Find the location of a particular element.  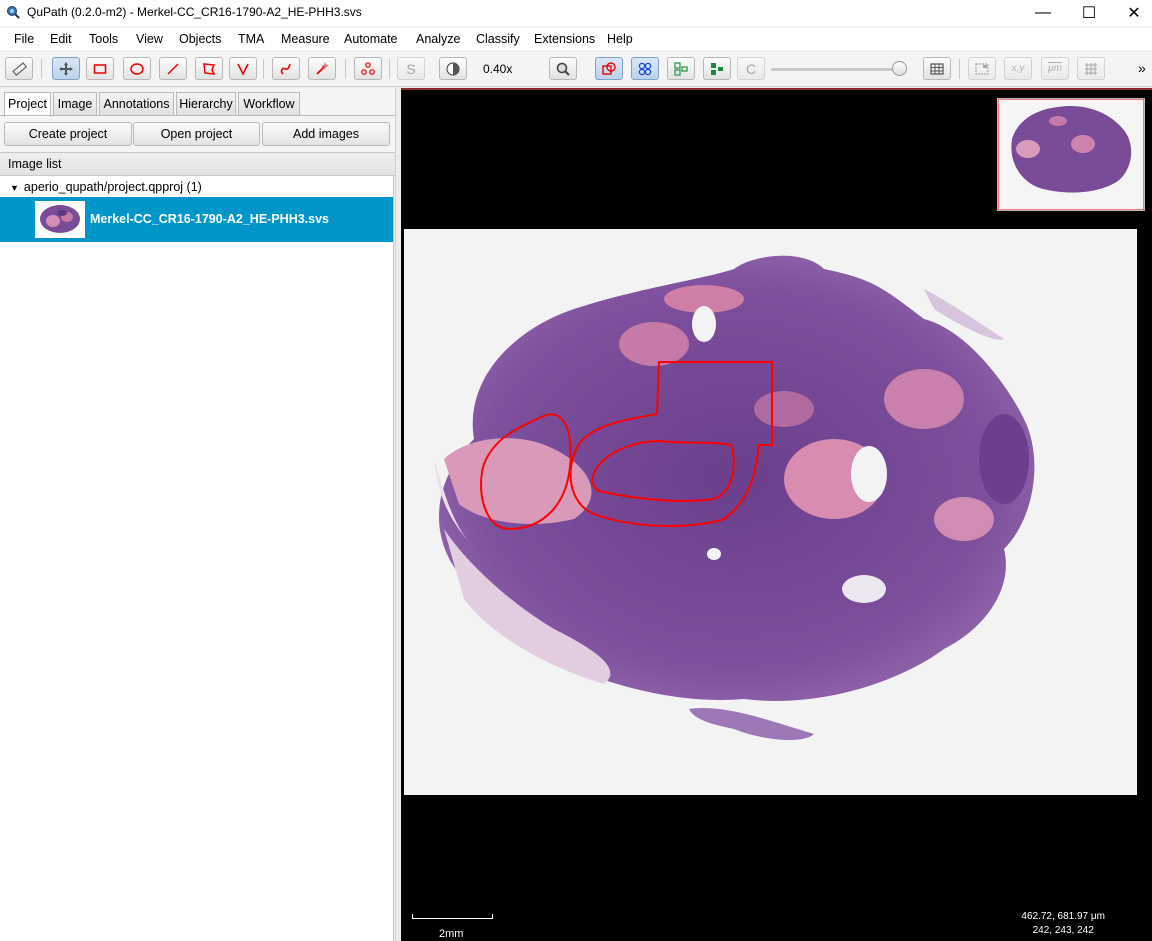

menu-view: View is located at coordinates (149, 39).